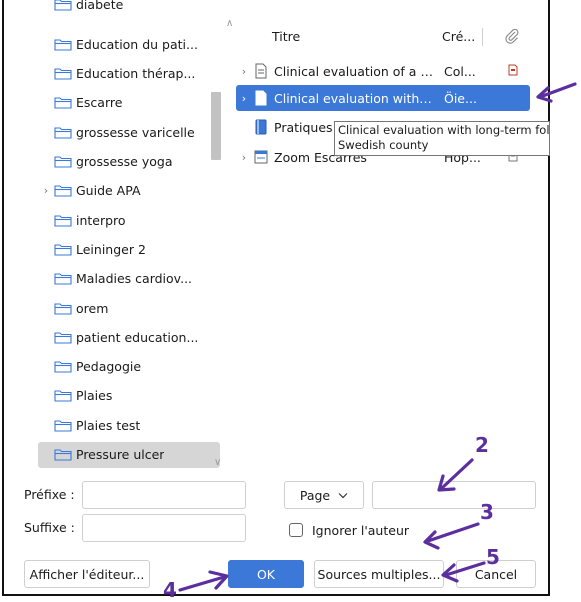 This screenshot has height=602, width=581. I want to click on collection-item: Leininger 2, so click(129, 249).